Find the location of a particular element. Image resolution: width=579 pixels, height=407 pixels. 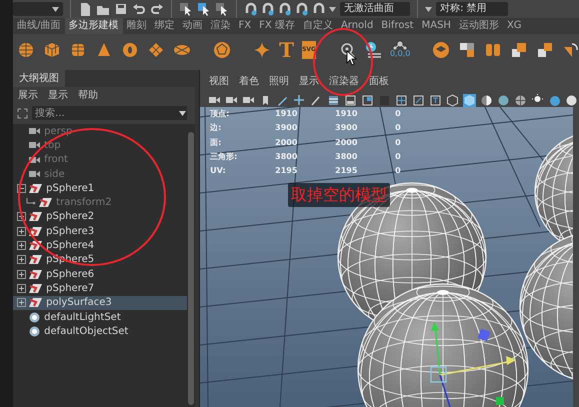

node-tool: 0,0,0 is located at coordinates (400, 49).